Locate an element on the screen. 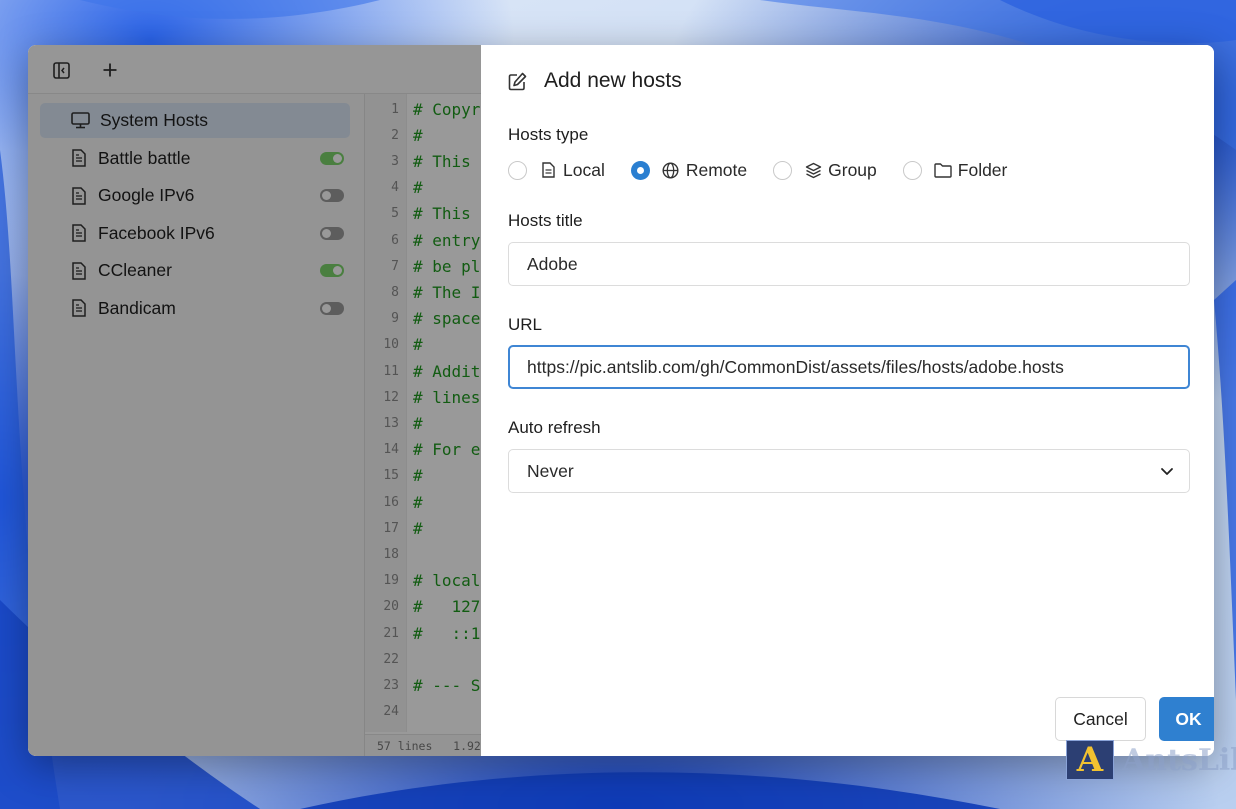 This screenshot has height=809, width=1236. radio-remote: Remote is located at coordinates (689, 170).